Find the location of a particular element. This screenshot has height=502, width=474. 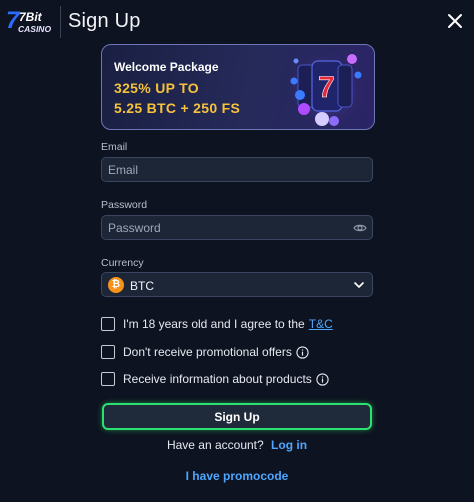

svg-text: 7 is located at coordinates (326, 87).